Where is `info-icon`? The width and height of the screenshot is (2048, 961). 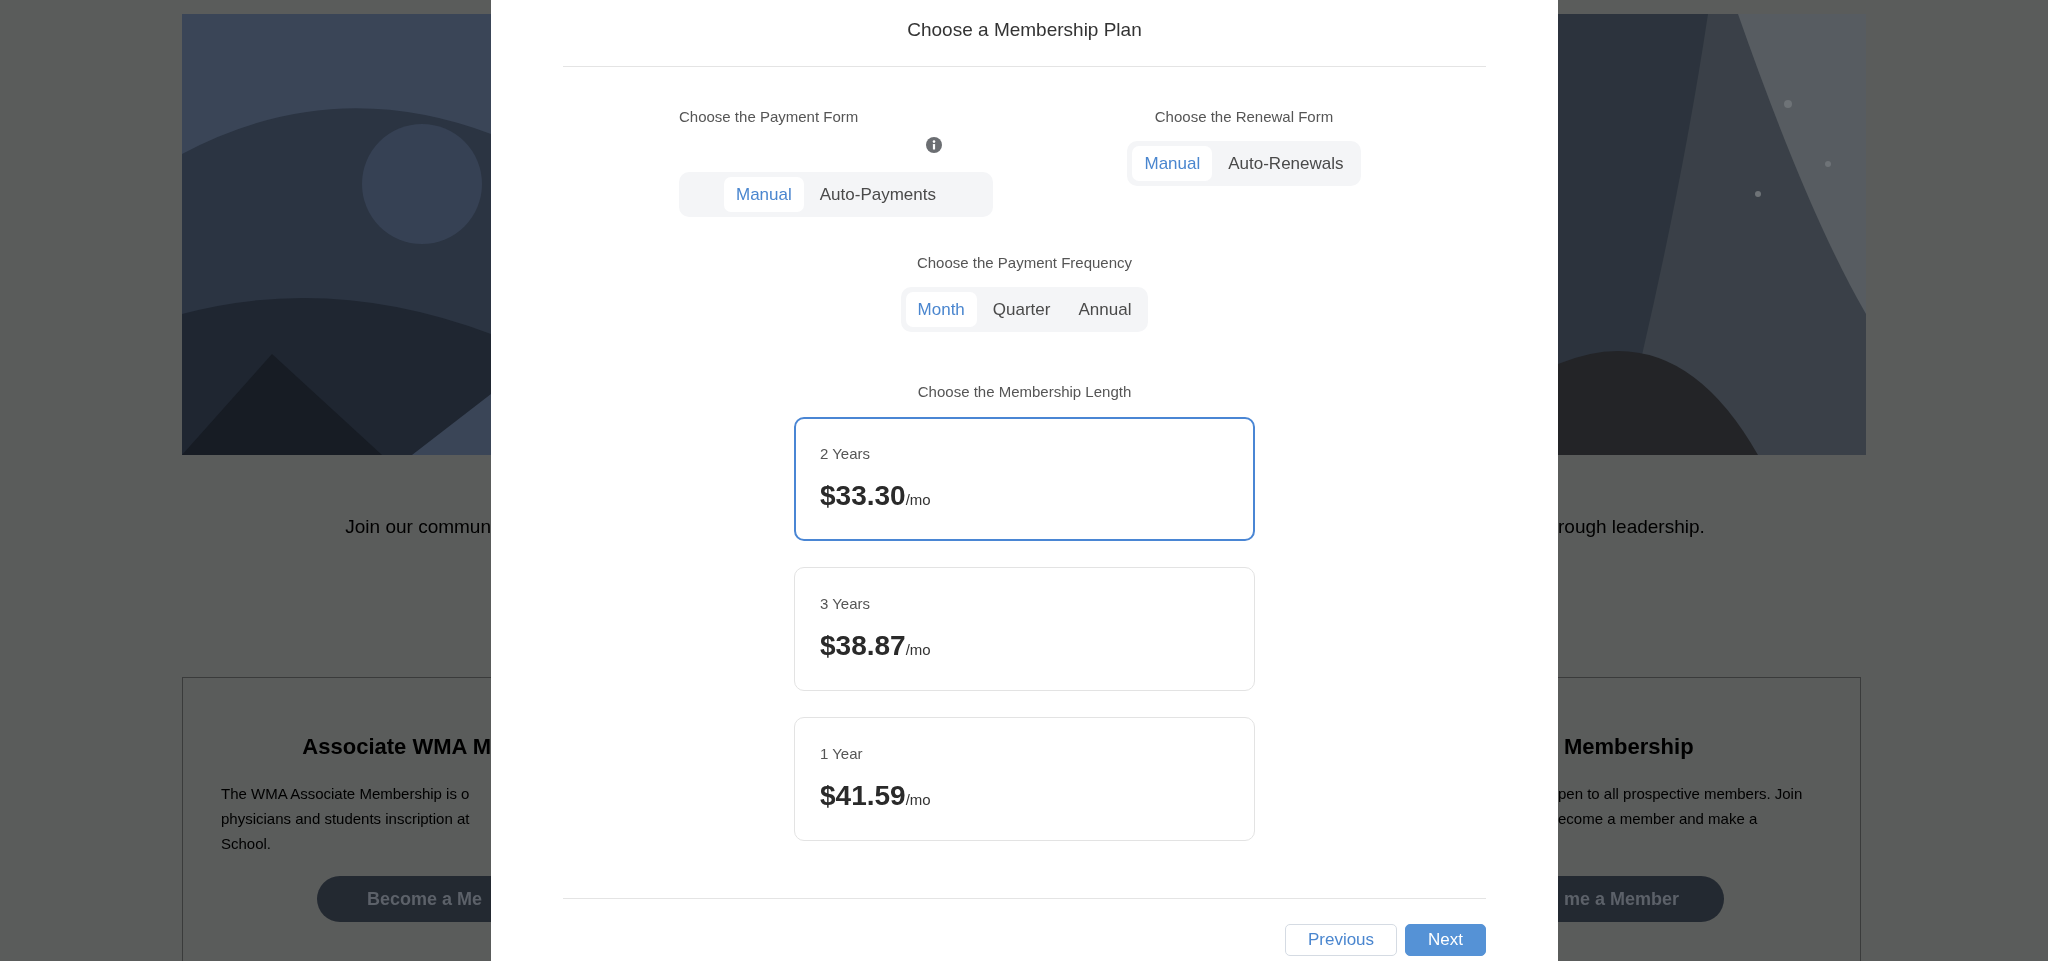 info-icon is located at coordinates (934, 145).